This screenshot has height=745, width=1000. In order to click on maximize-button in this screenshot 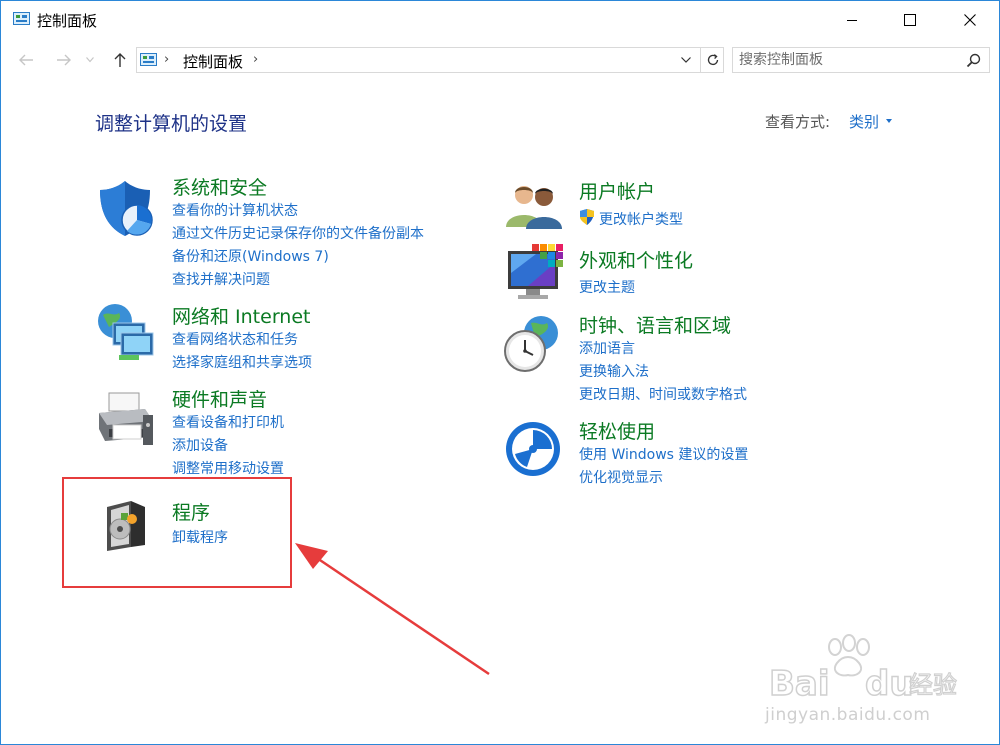, I will do `click(910, 20)`.